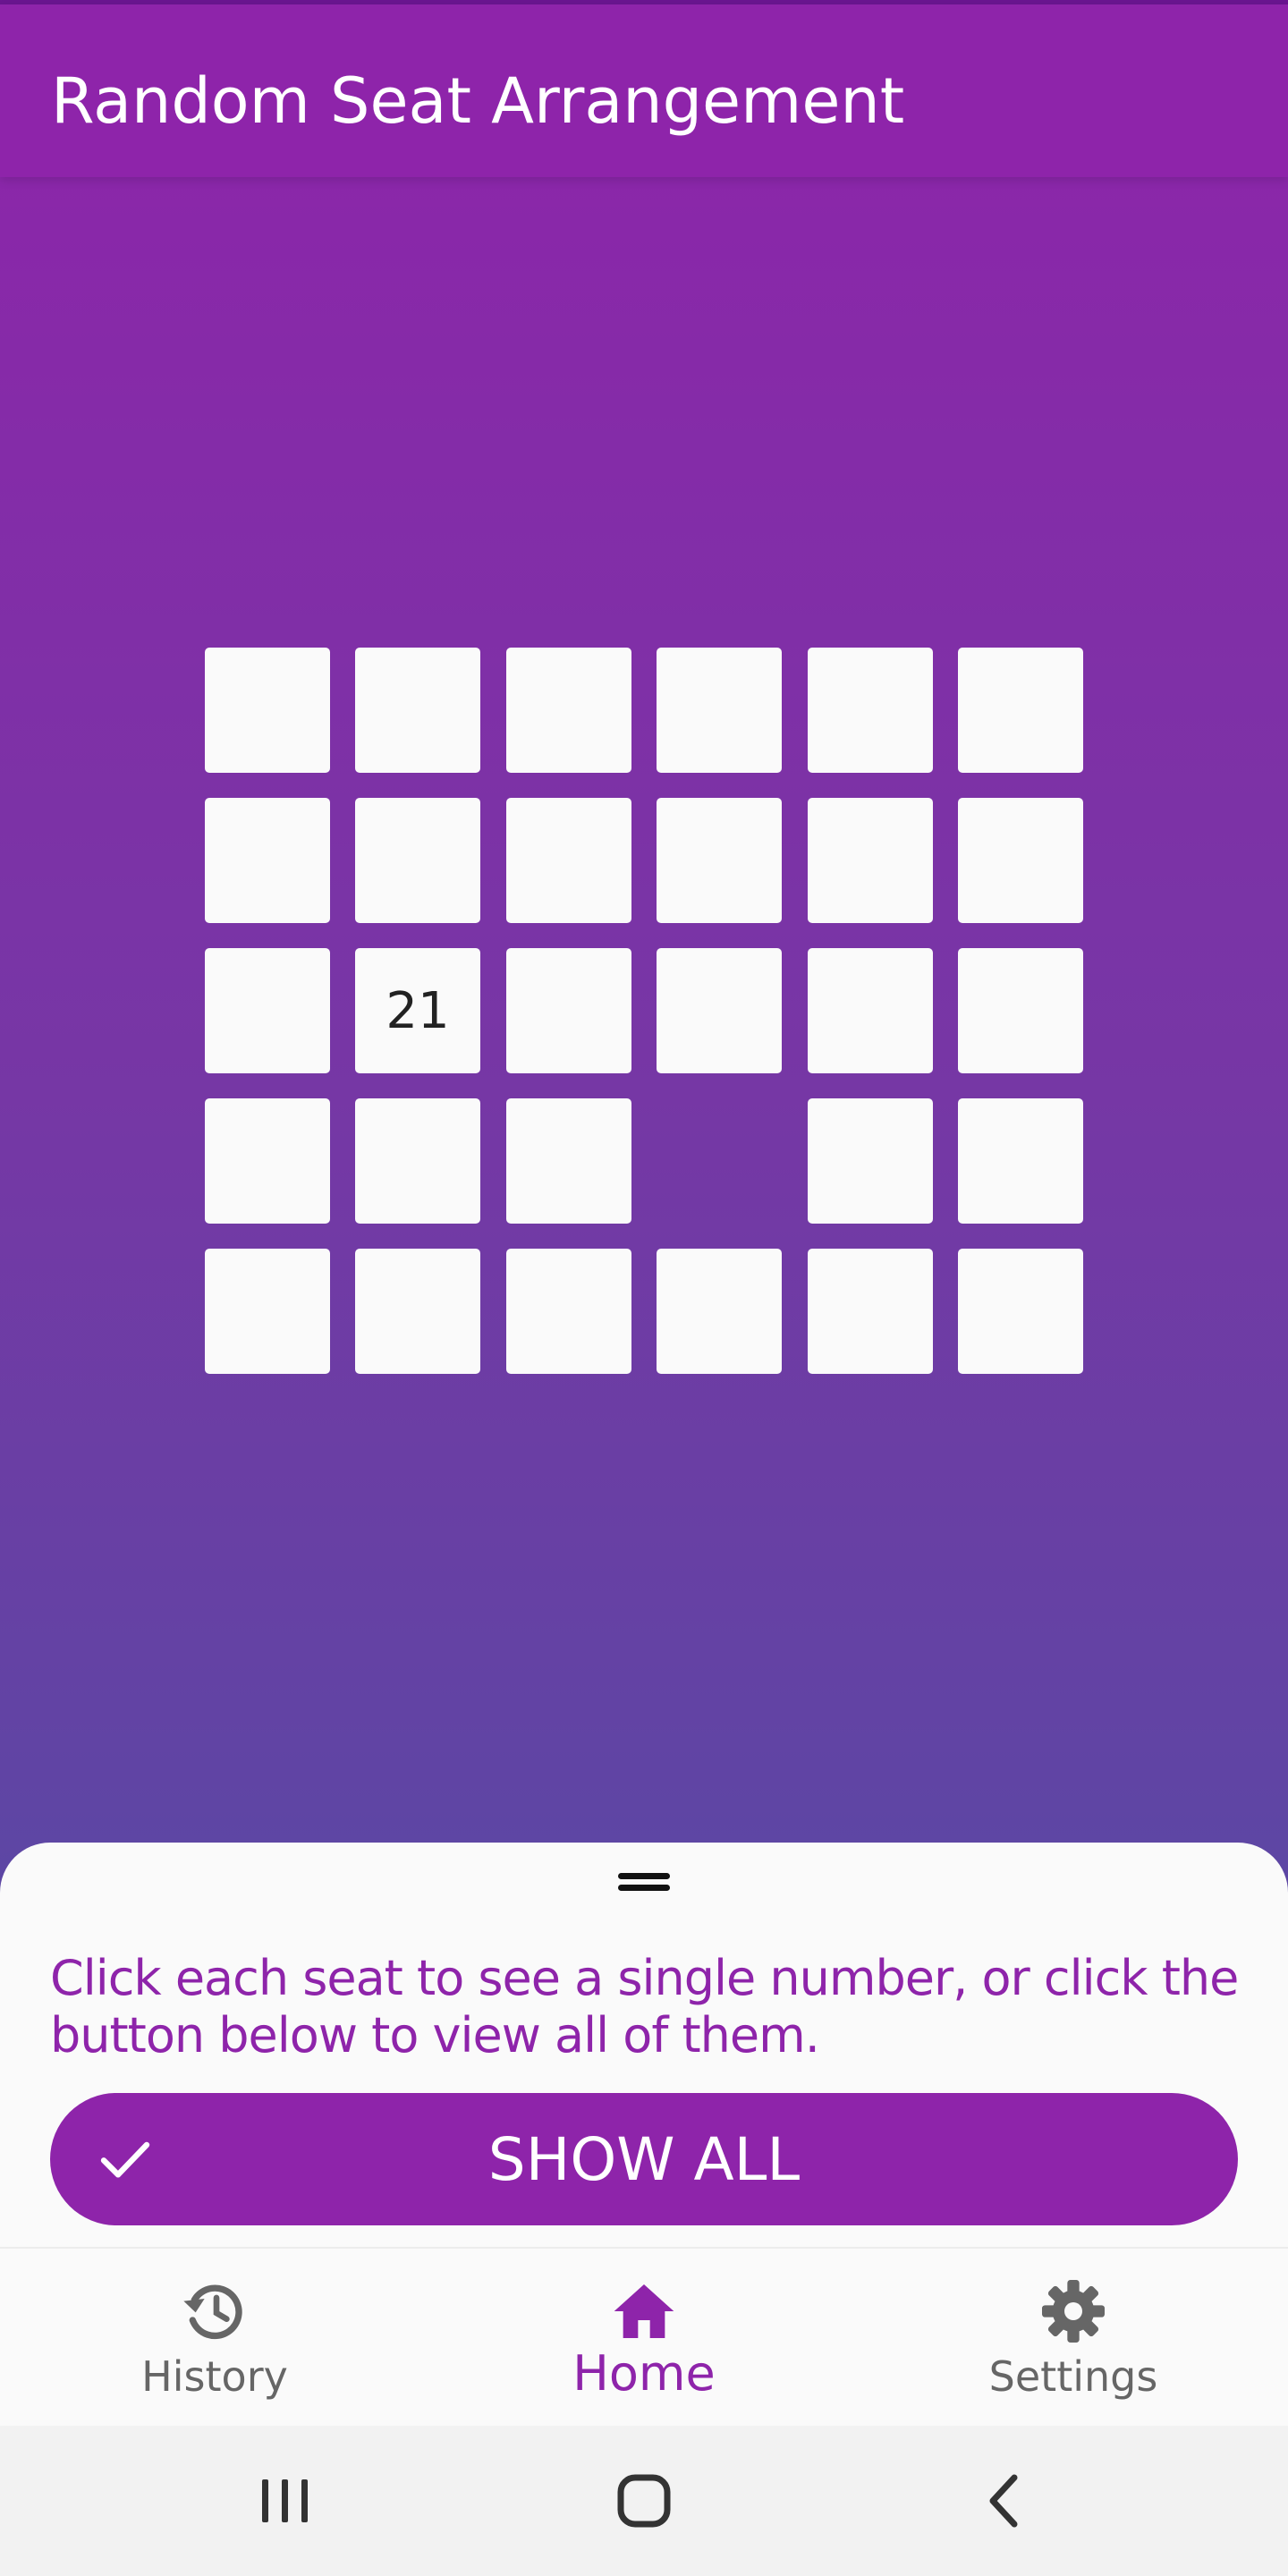 The height and width of the screenshot is (2576, 1288). What do you see at coordinates (1020, 710) in the screenshot?
I see `seat-r1-c6` at bounding box center [1020, 710].